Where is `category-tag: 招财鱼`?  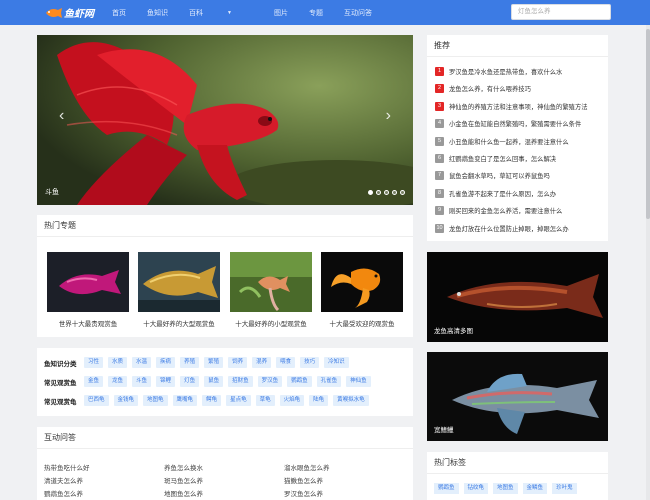
category-tag: 招财鱼 is located at coordinates (240, 381).